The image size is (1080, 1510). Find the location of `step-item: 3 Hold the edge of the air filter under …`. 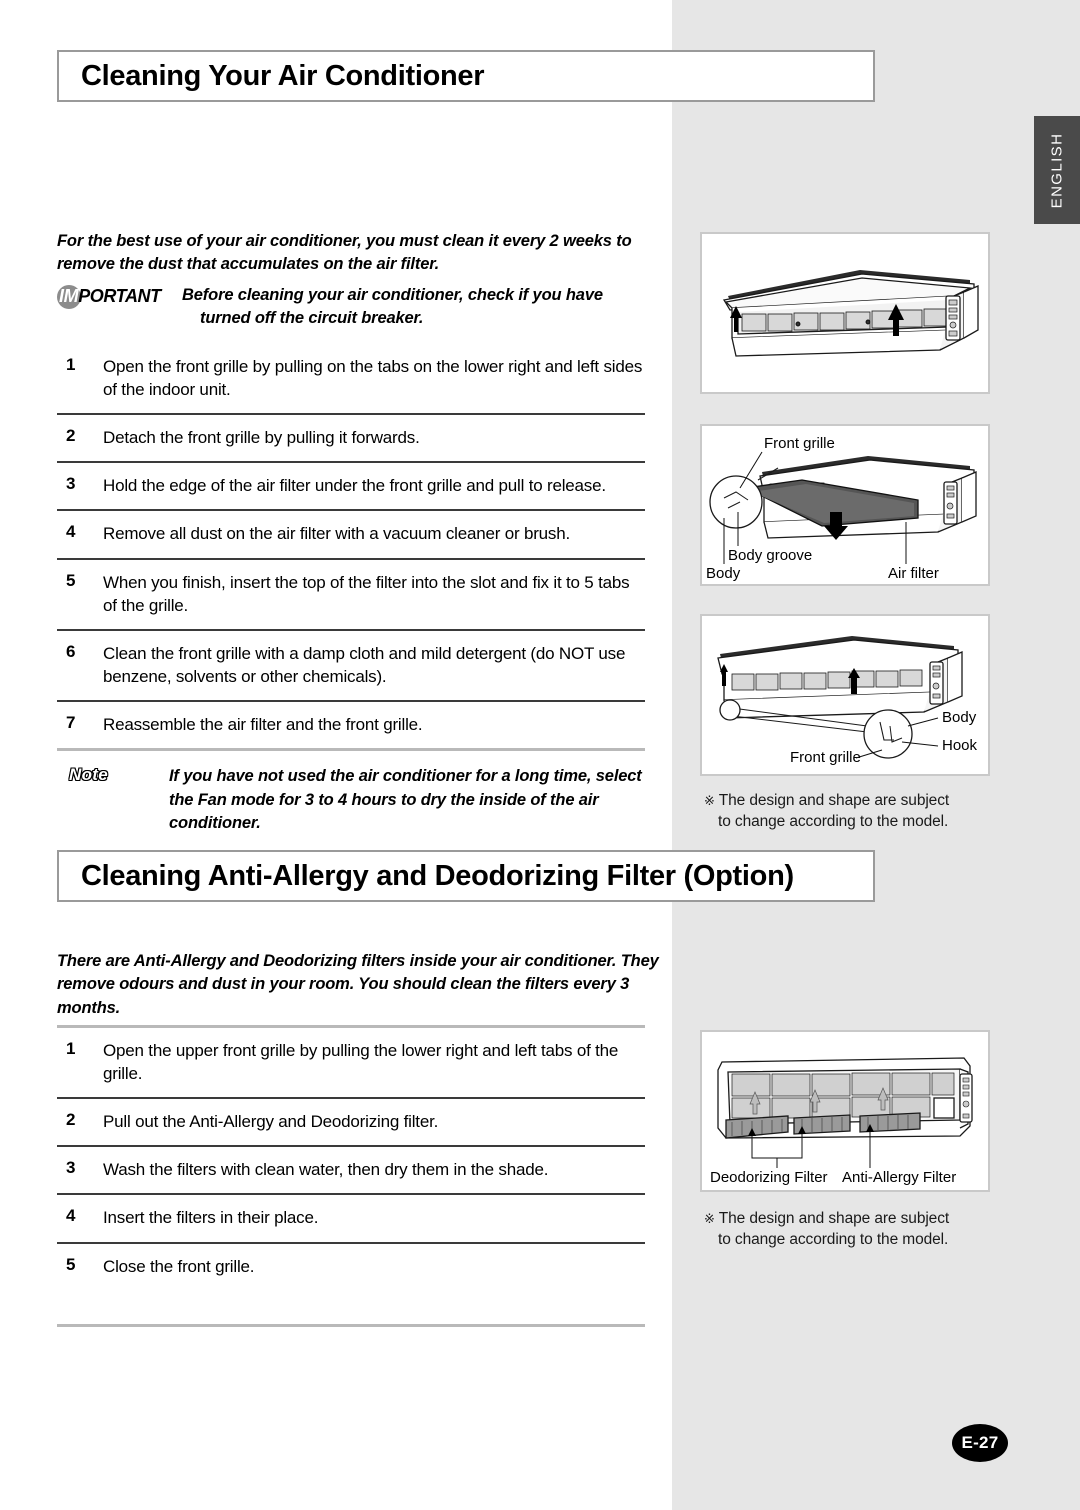

step-item: 3 Hold the edge of the air filter under … is located at coordinates (351, 486).